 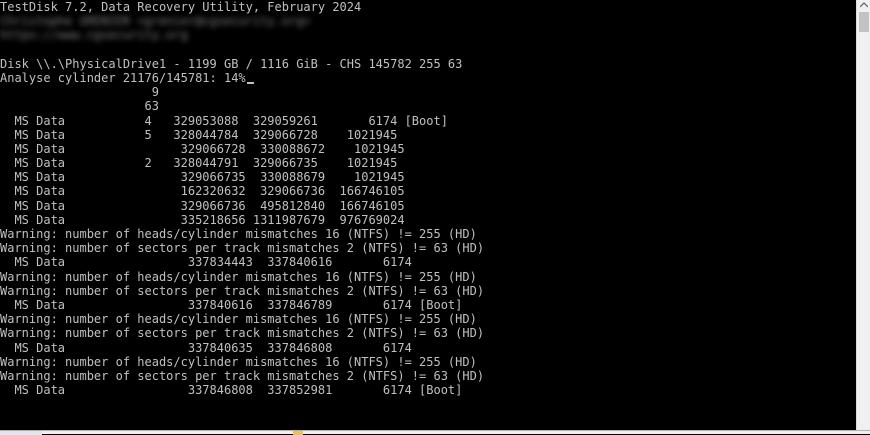 What do you see at coordinates (864, 22) in the screenshot?
I see `scrollbar-thumb` at bounding box center [864, 22].